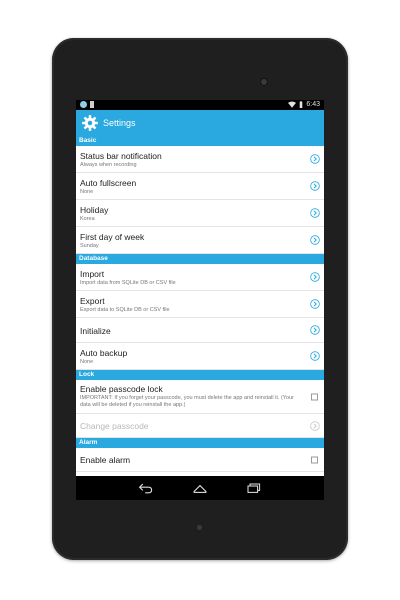 This screenshot has height=600, width=400. Describe the element at coordinates (146, 488) in the screenshot. I see `back-icon` at that location.